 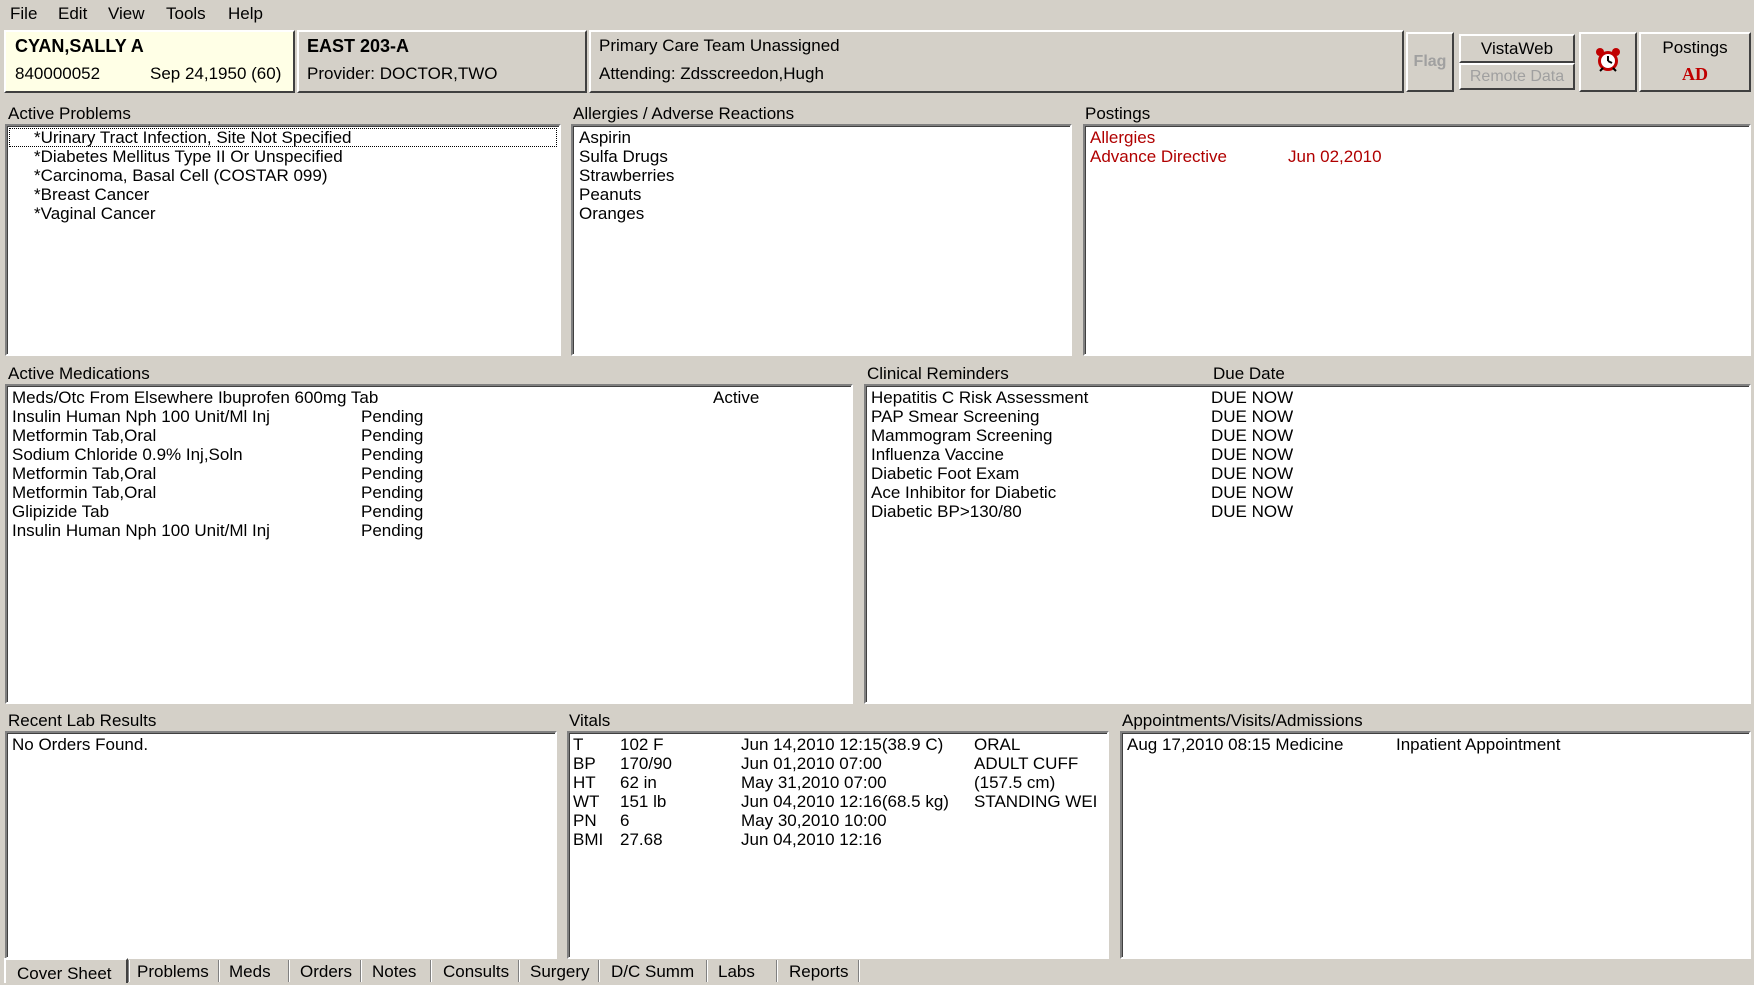 I want to click on vital-row: BMI 27.68 Jun 04,2010 12:16, so click(x=838, y=839).